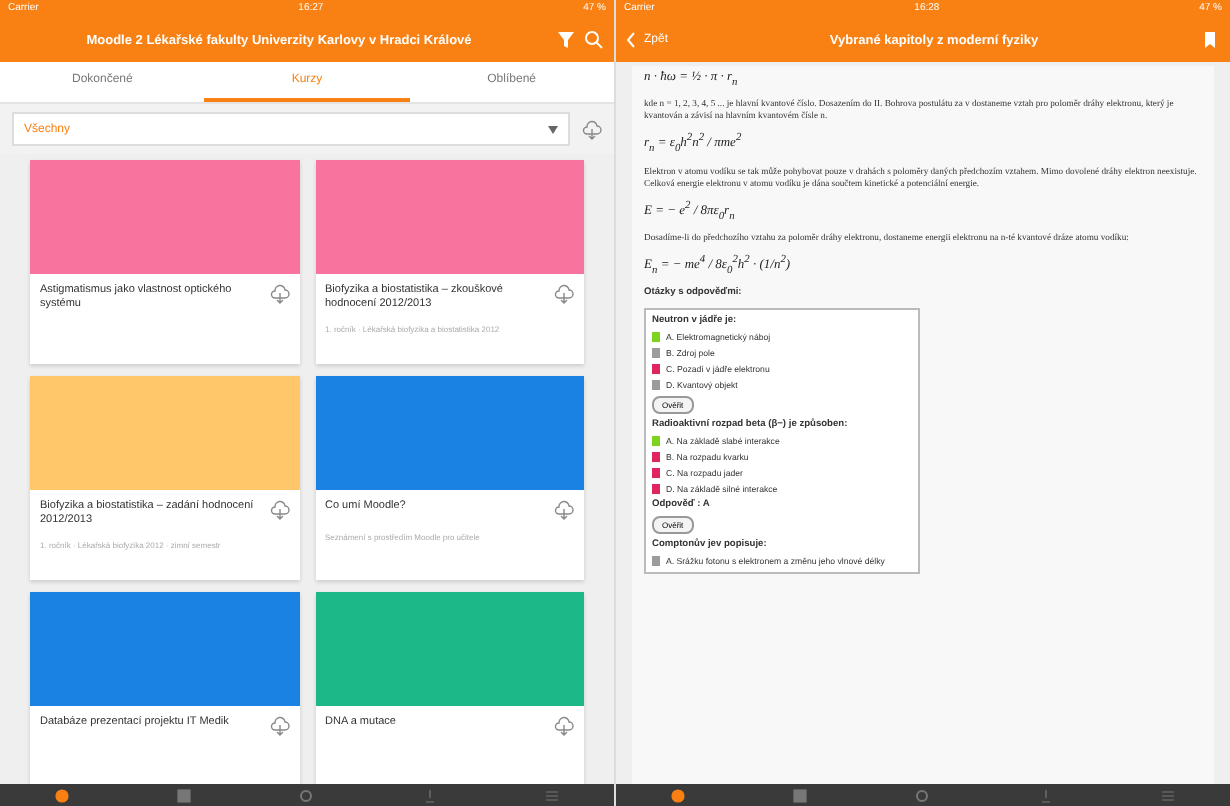 This screenshot has width=1230, height=806. Describe the element at coordinates (594, 40) in the screenshot. I see `search-icon` at that location.